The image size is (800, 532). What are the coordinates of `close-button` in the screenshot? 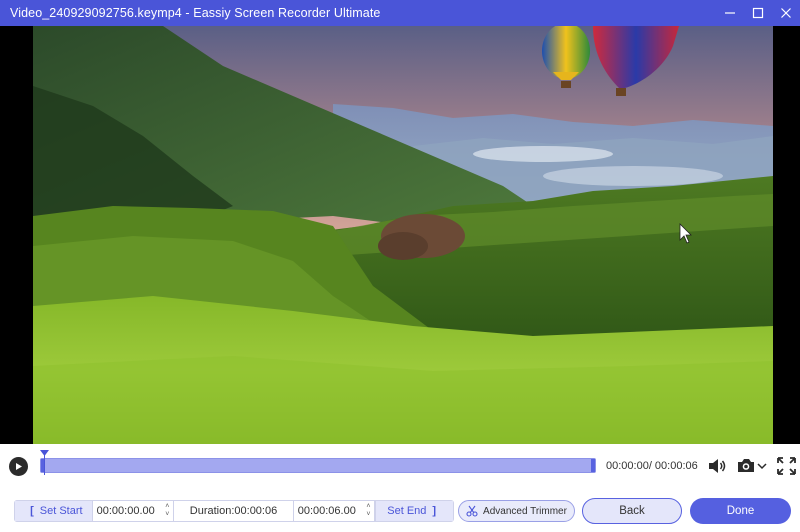 It's located at (786, 13).